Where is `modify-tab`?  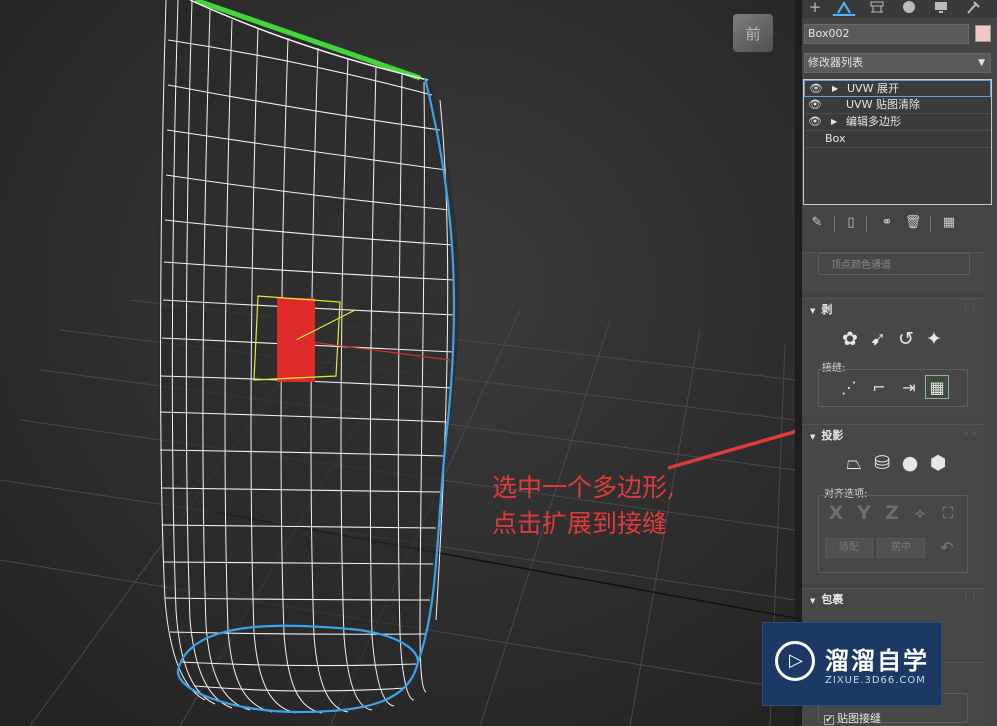
modify-tab is located at coordinates (844, 8).